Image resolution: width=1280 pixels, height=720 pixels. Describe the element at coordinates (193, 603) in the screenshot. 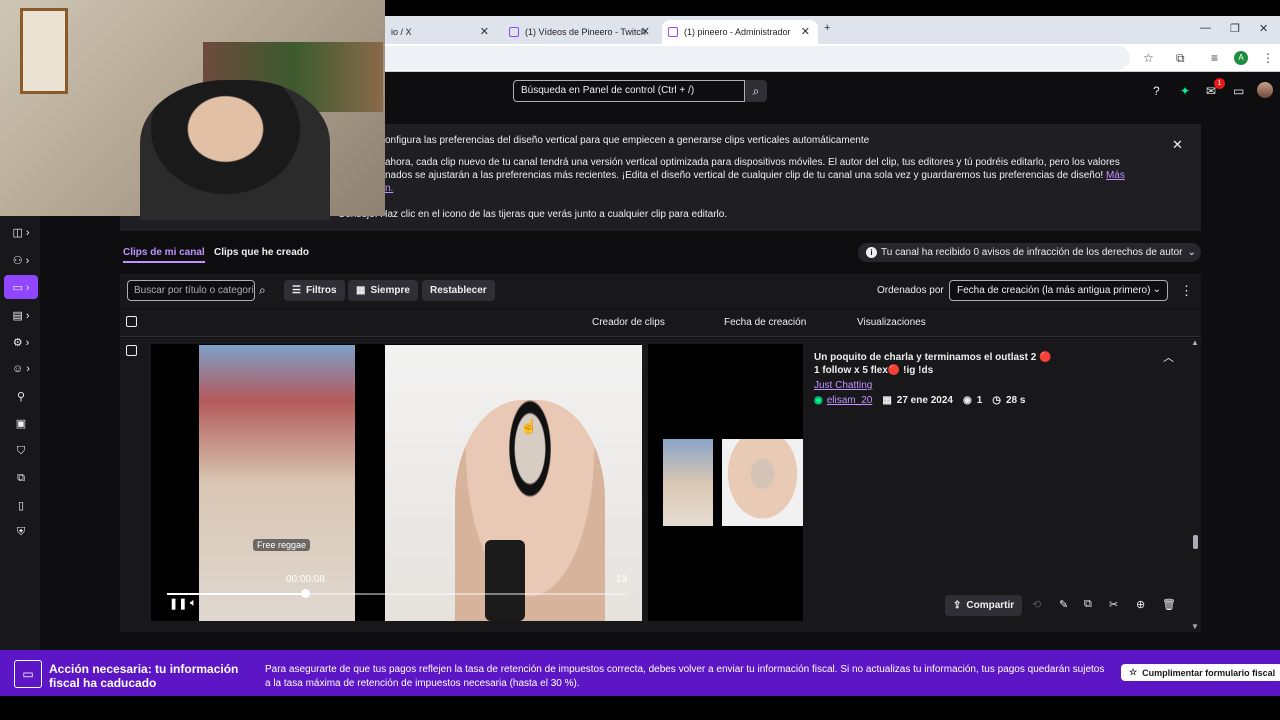

I see `volume-icon: 🔈︎` at that location.